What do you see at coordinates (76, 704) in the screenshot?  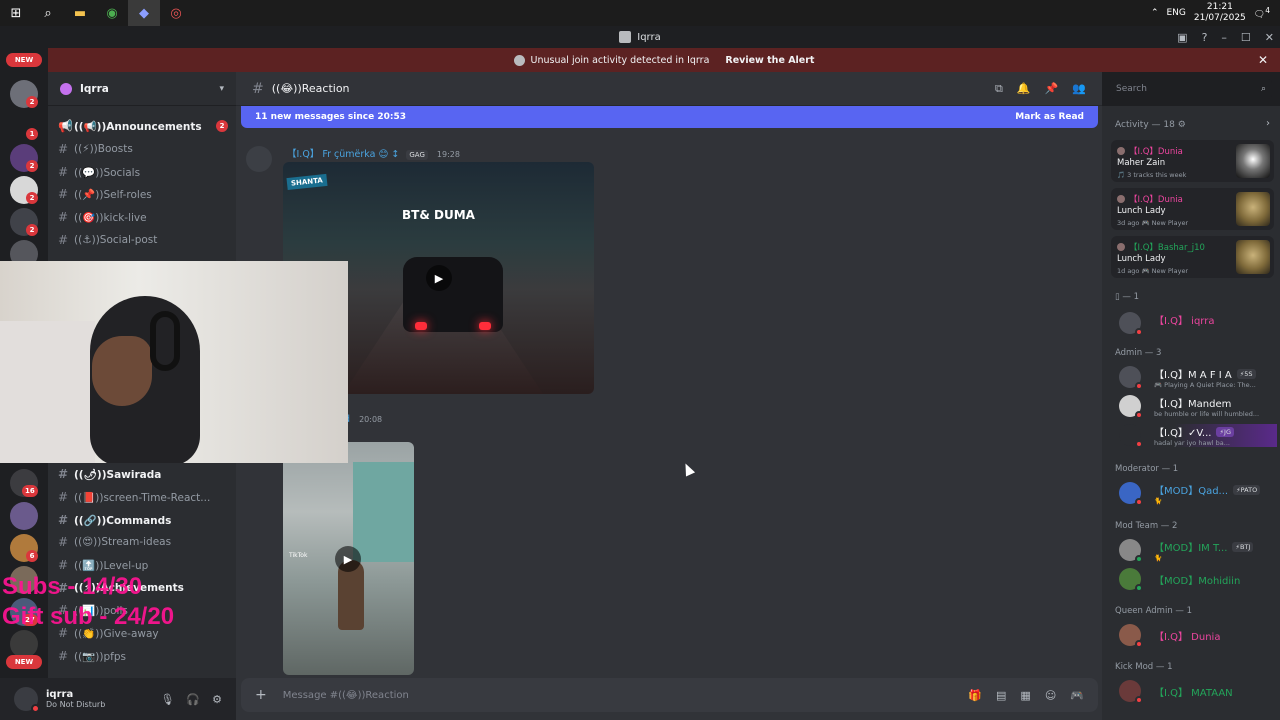 I see `user-status: Do Not Disturb` at bounding box center [76, 704].